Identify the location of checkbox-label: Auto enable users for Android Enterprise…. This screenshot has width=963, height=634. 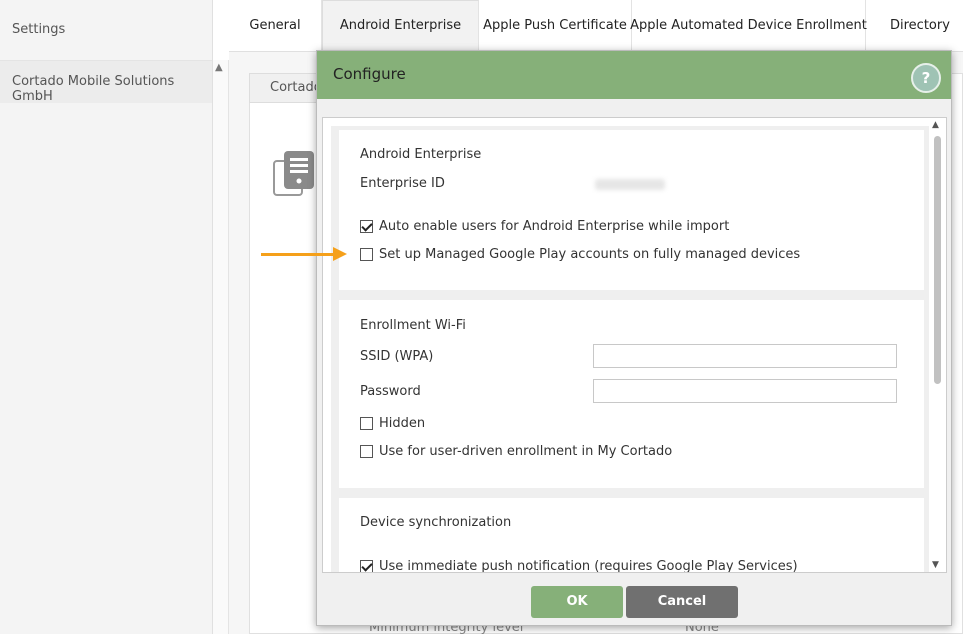
(554, 226).